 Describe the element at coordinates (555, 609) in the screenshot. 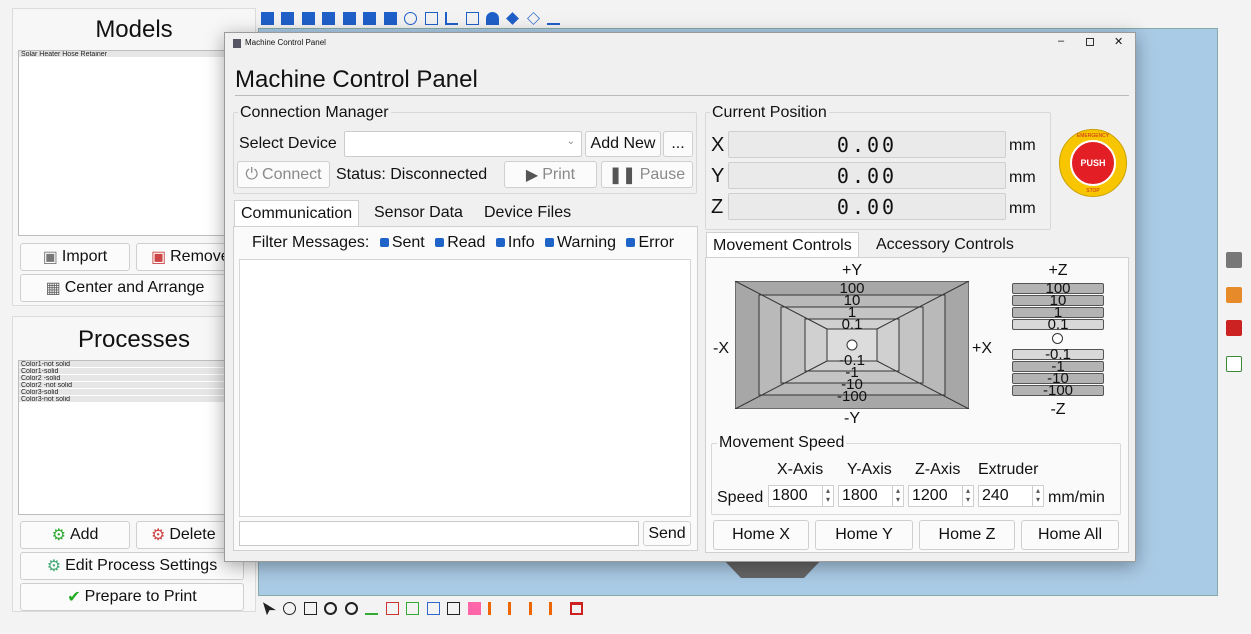

I see `paint-seam-icon` at that location.